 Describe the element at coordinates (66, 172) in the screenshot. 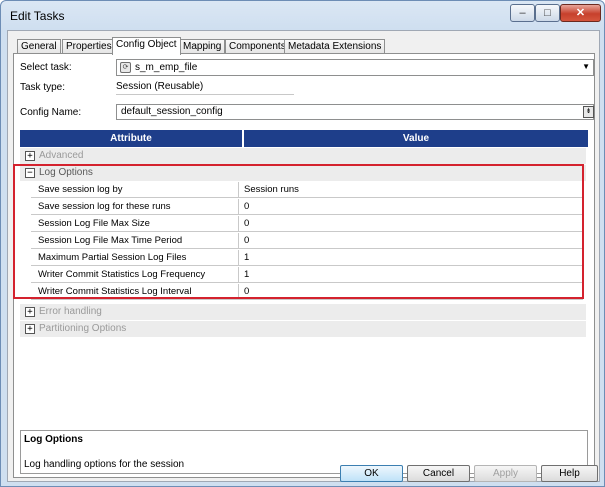

I see `group-label: Log Options` at that location.